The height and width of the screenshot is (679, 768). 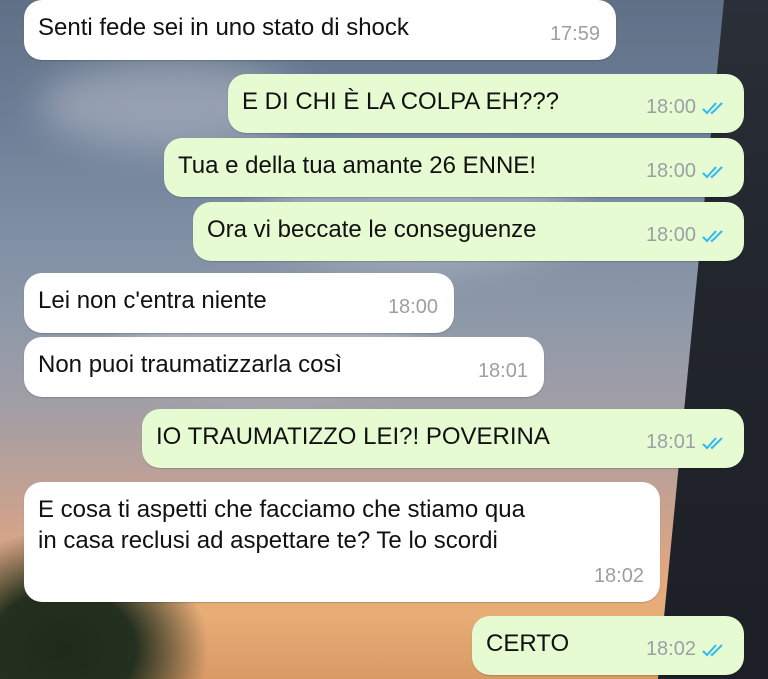 What do you see at coordinates (574, 34) in the screenshot?
I see `message-time: 17:59` at bounding box center [574, 34].